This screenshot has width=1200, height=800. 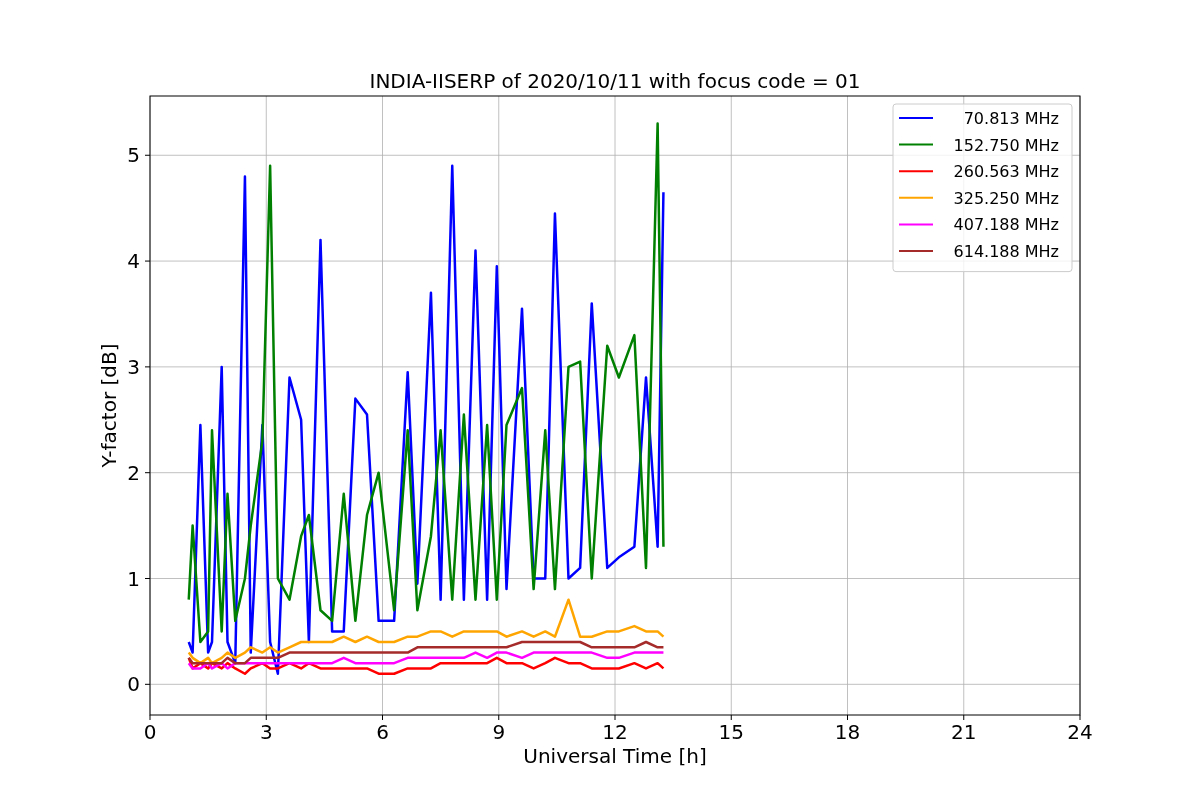 I want to click on y-axis-label: Y-factor [dB], so click(x=109, y=405).